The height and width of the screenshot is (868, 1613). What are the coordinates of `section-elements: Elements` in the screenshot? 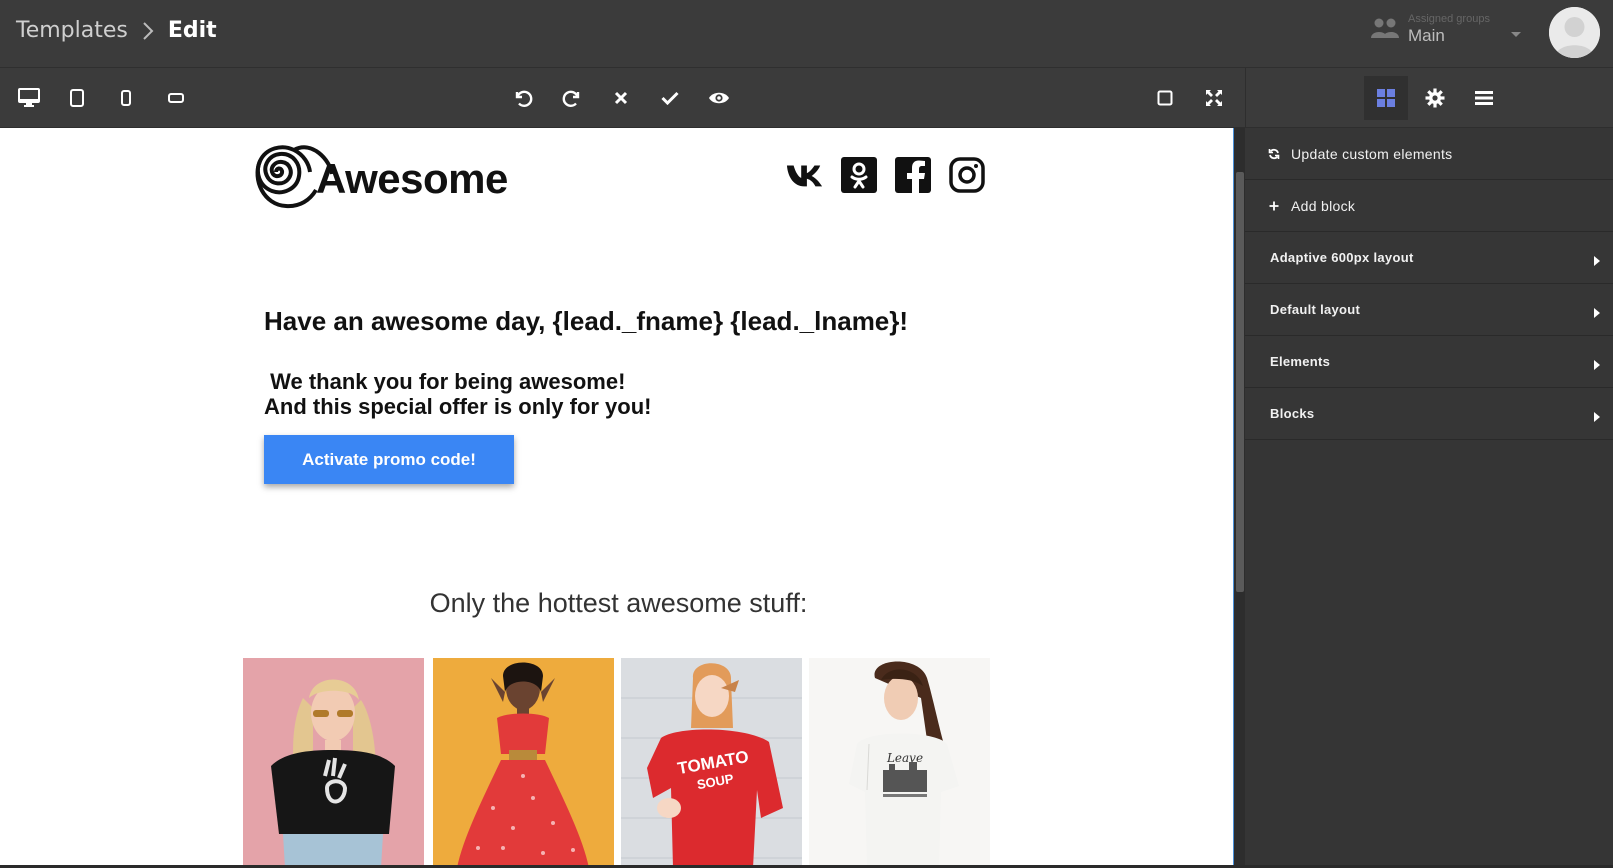 It's located at (1429, 362).